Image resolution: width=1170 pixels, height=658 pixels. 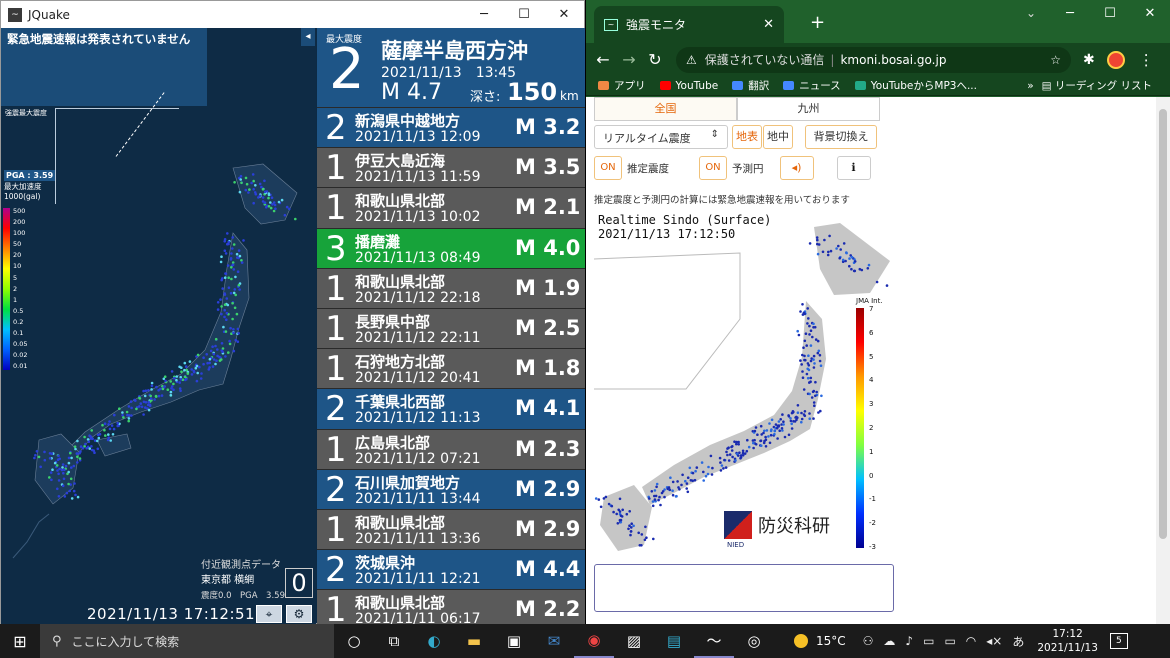 What do you see at coordinates (1031, 13) in the screenshot?
I see `tab-search-chevron-icon: ⌄` at bounding box center [1031, 13].